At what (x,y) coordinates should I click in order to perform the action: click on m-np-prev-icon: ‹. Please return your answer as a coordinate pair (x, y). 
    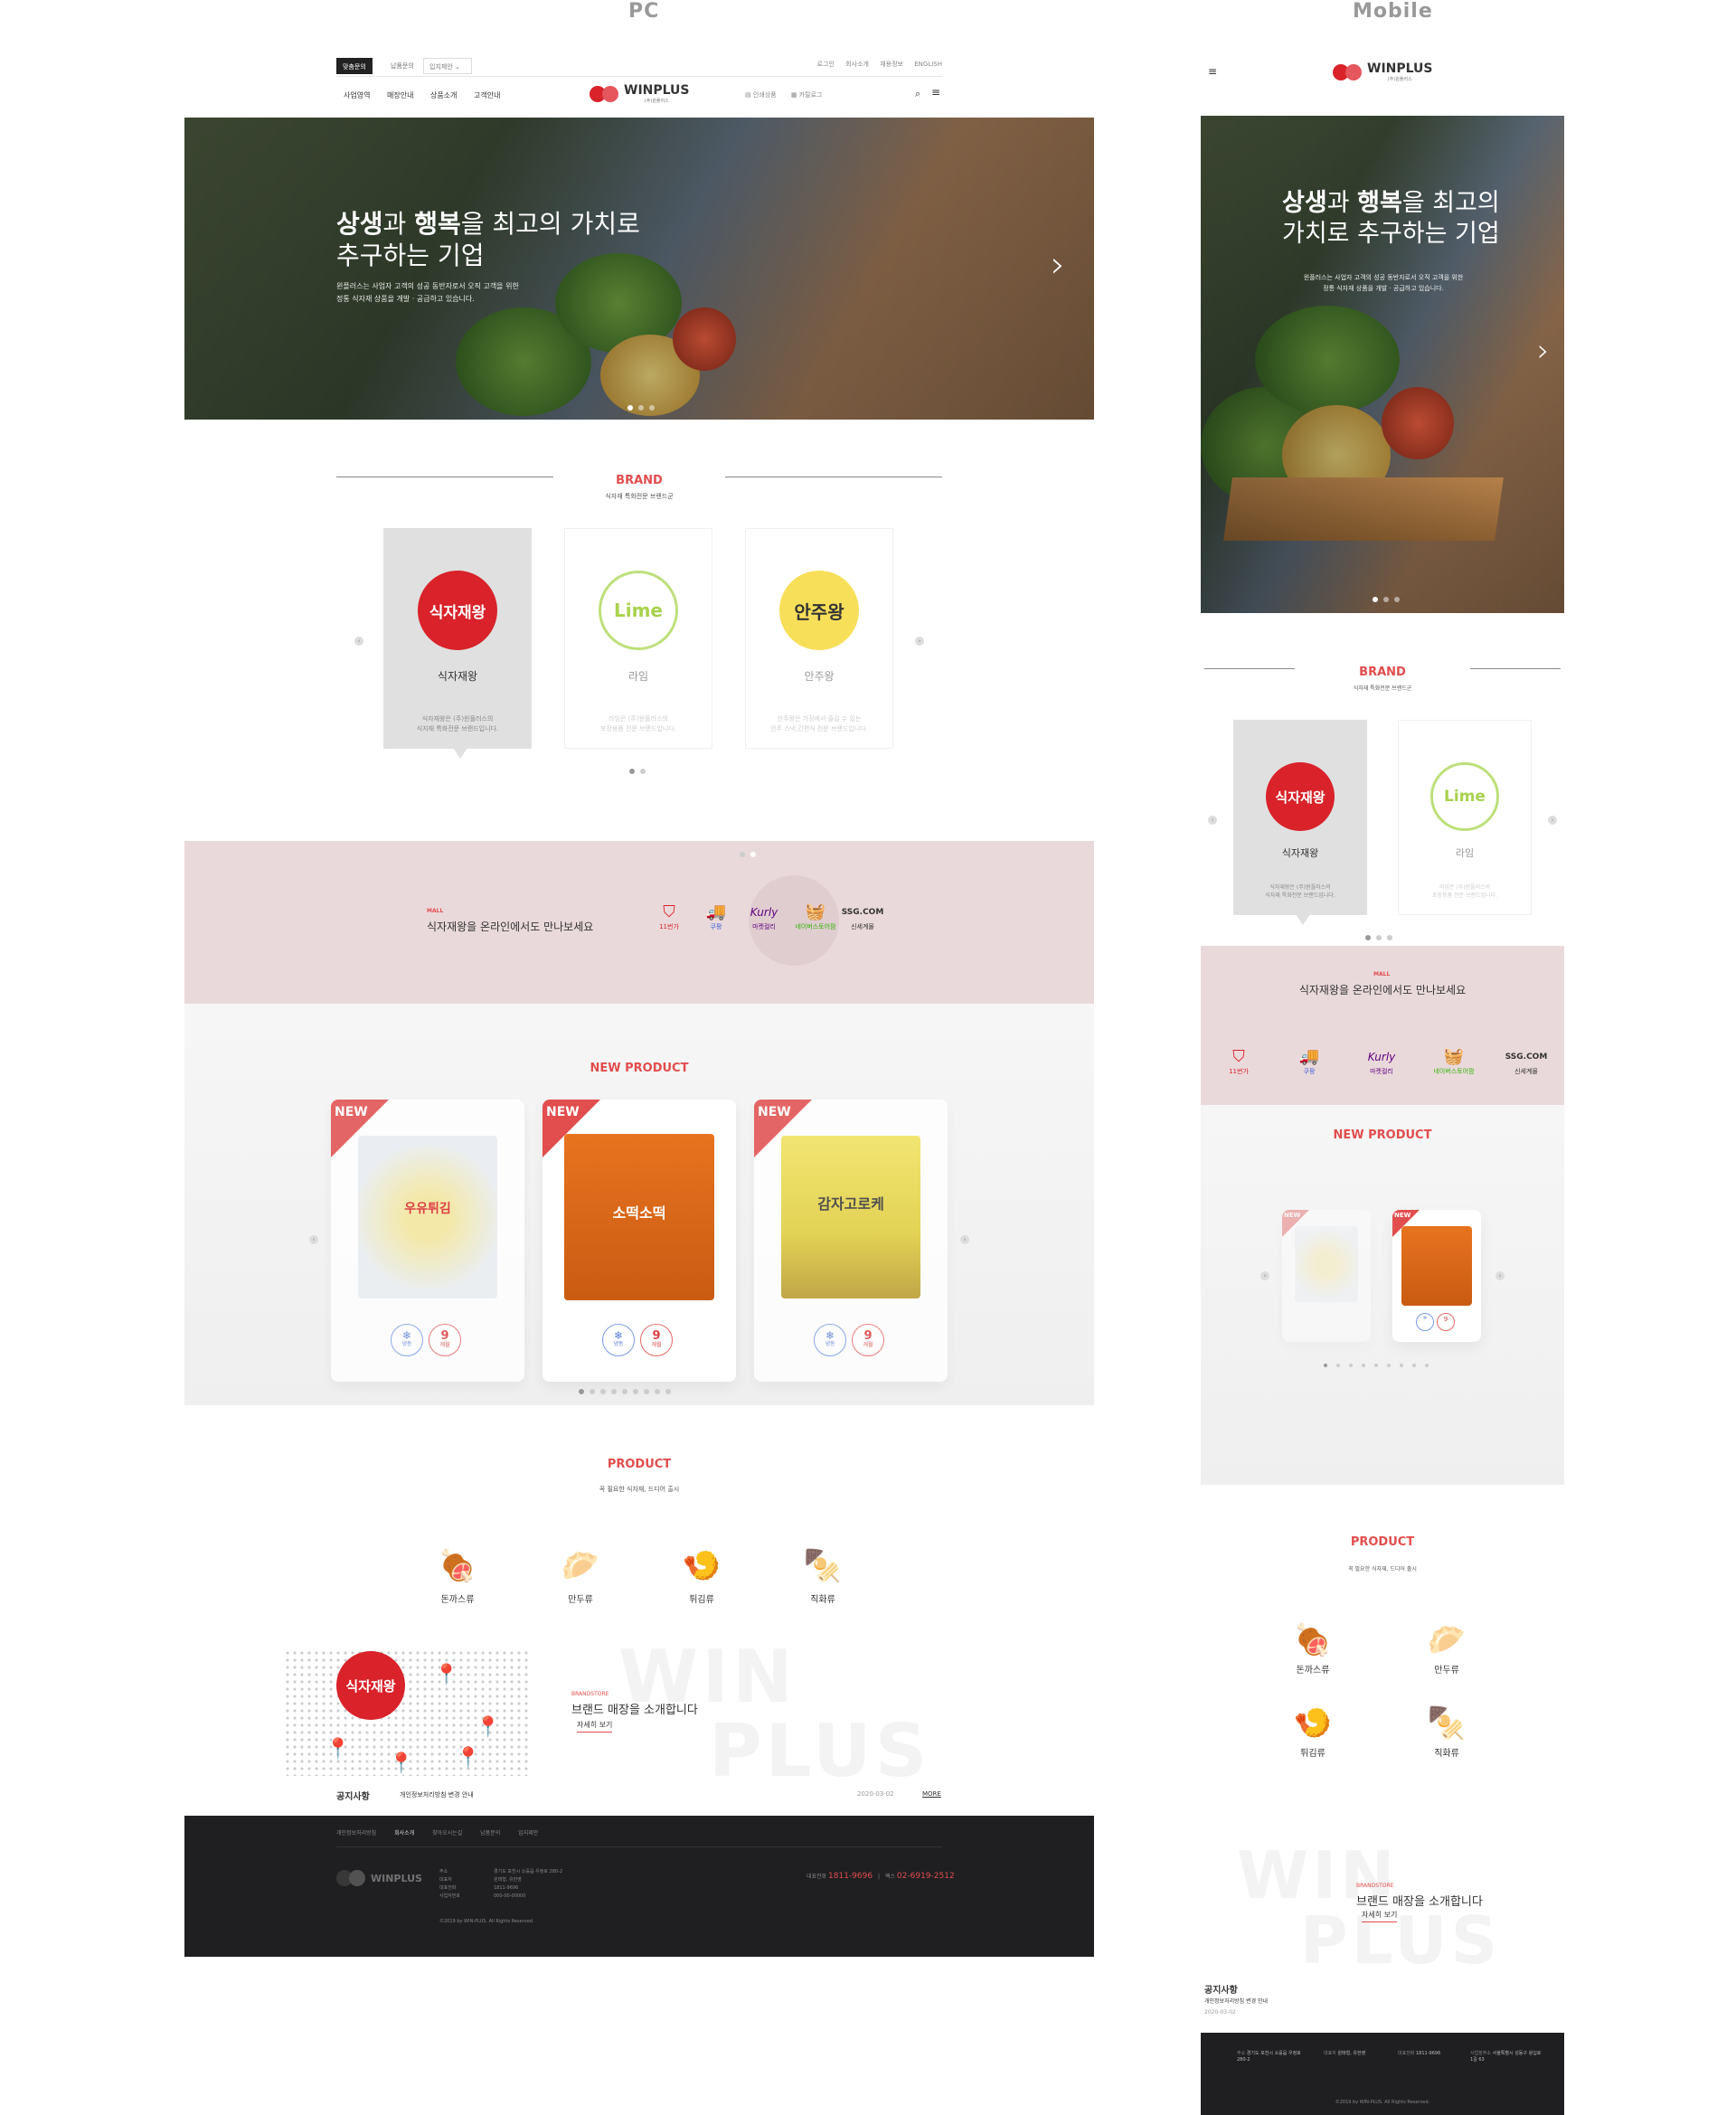
    Looking at the image, I should click on (1264, 1275).